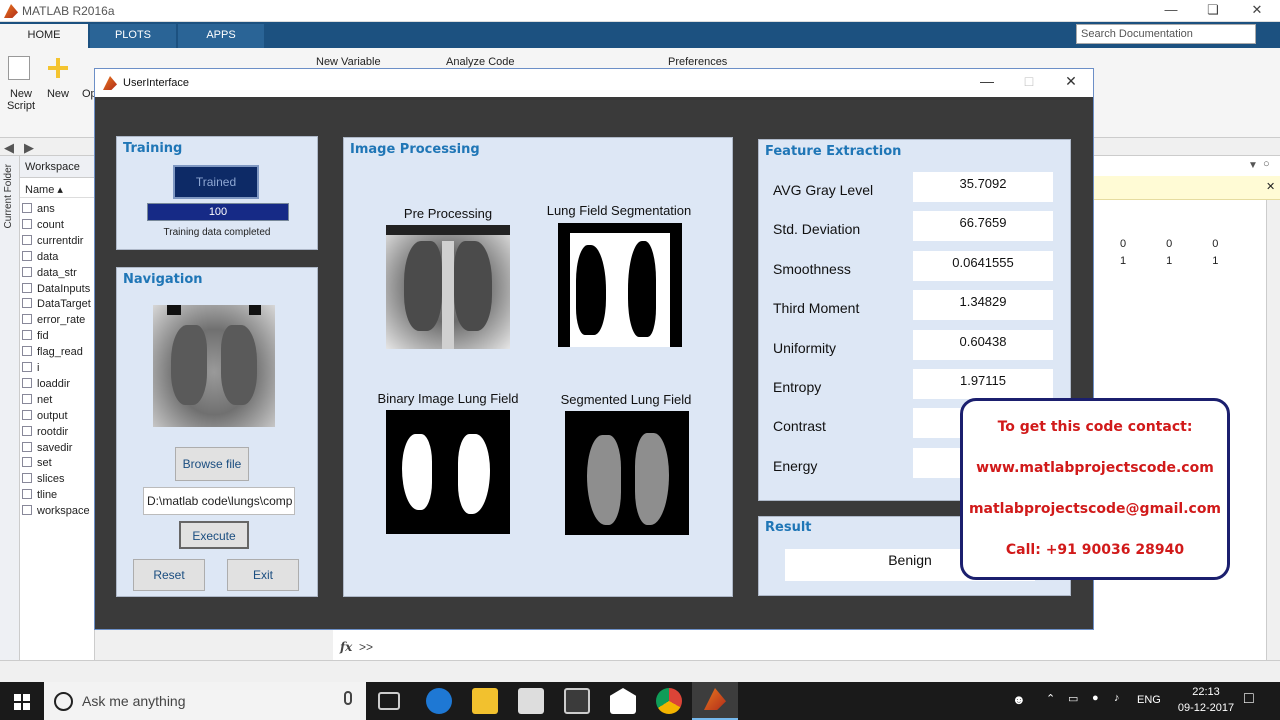  I want to click on tab-plots: PLOTS, so click(133, 36).